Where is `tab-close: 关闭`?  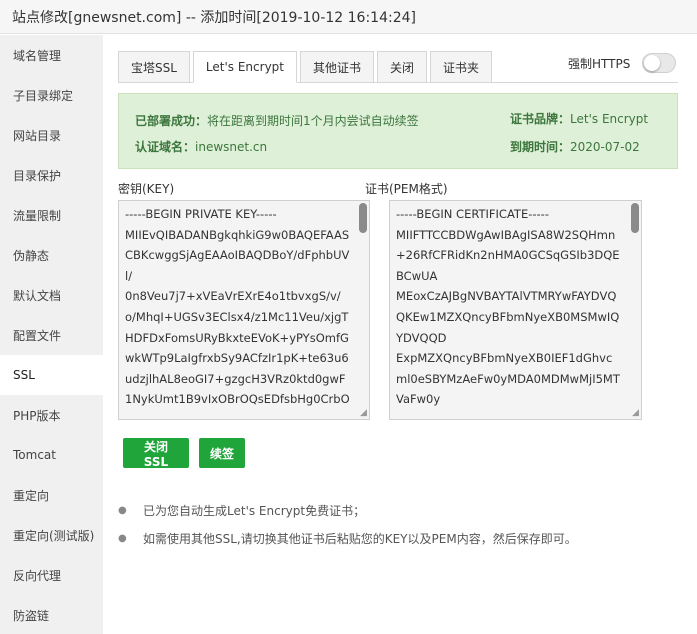 tab-close: 关闭 is located at coordinates (402, 67).